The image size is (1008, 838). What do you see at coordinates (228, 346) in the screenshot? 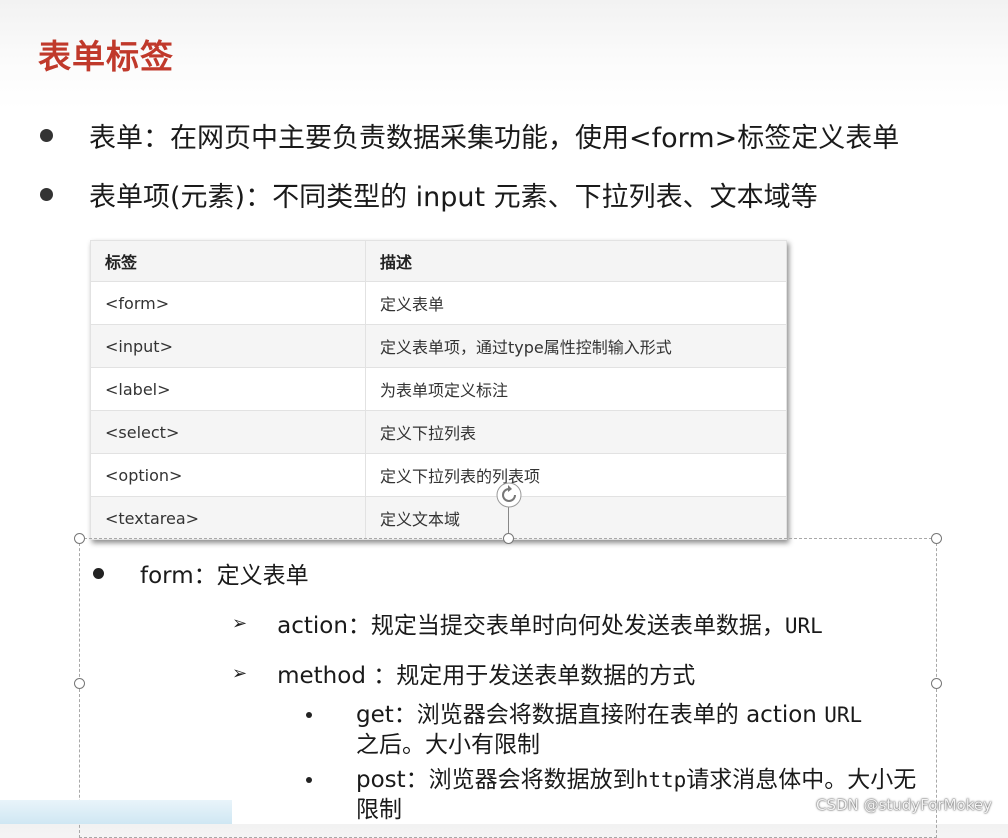
I see `cell-tag: <input>` at bounding box center [228, 346].